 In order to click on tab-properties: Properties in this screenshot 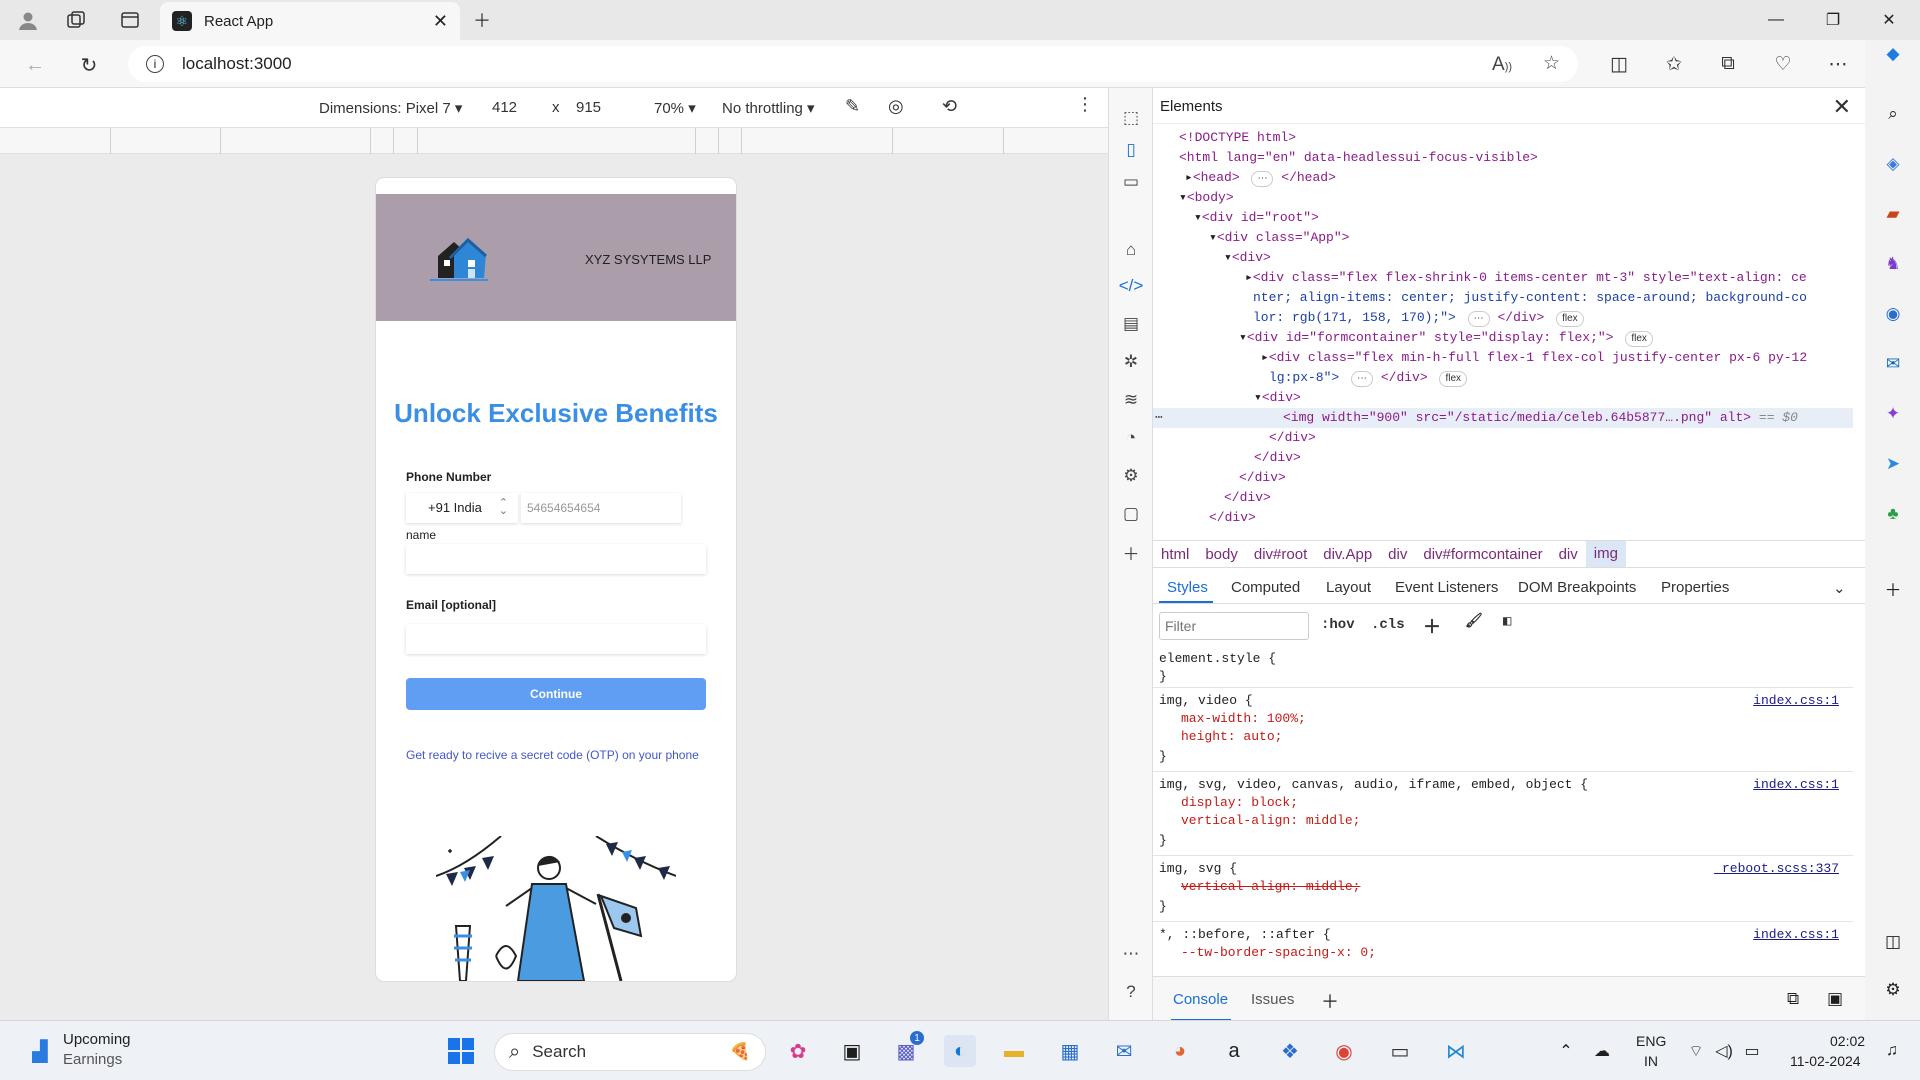, I will do `click(1695, 587)`.